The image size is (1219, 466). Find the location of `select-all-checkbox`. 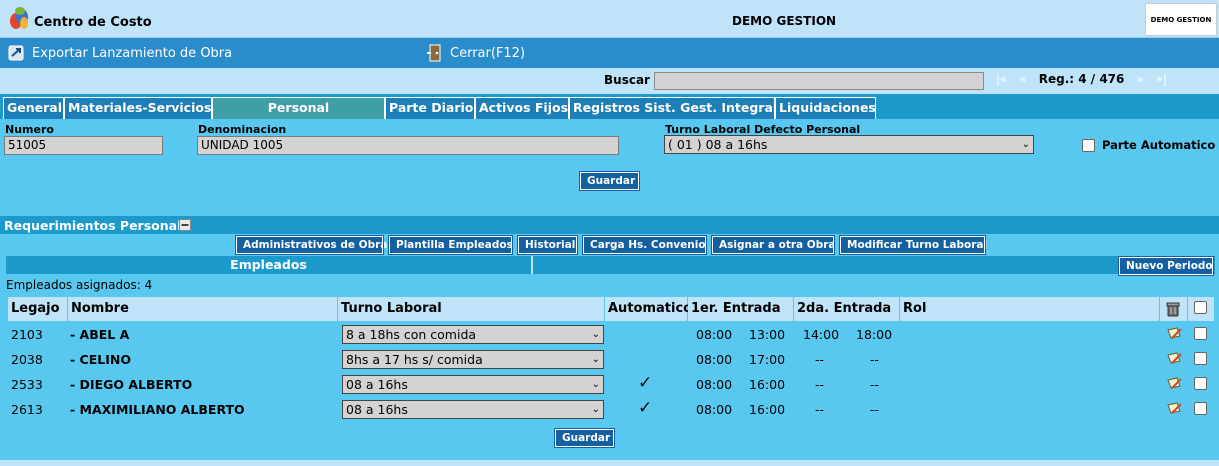

select-all-checkbox is located at coordinates (1200, 307).